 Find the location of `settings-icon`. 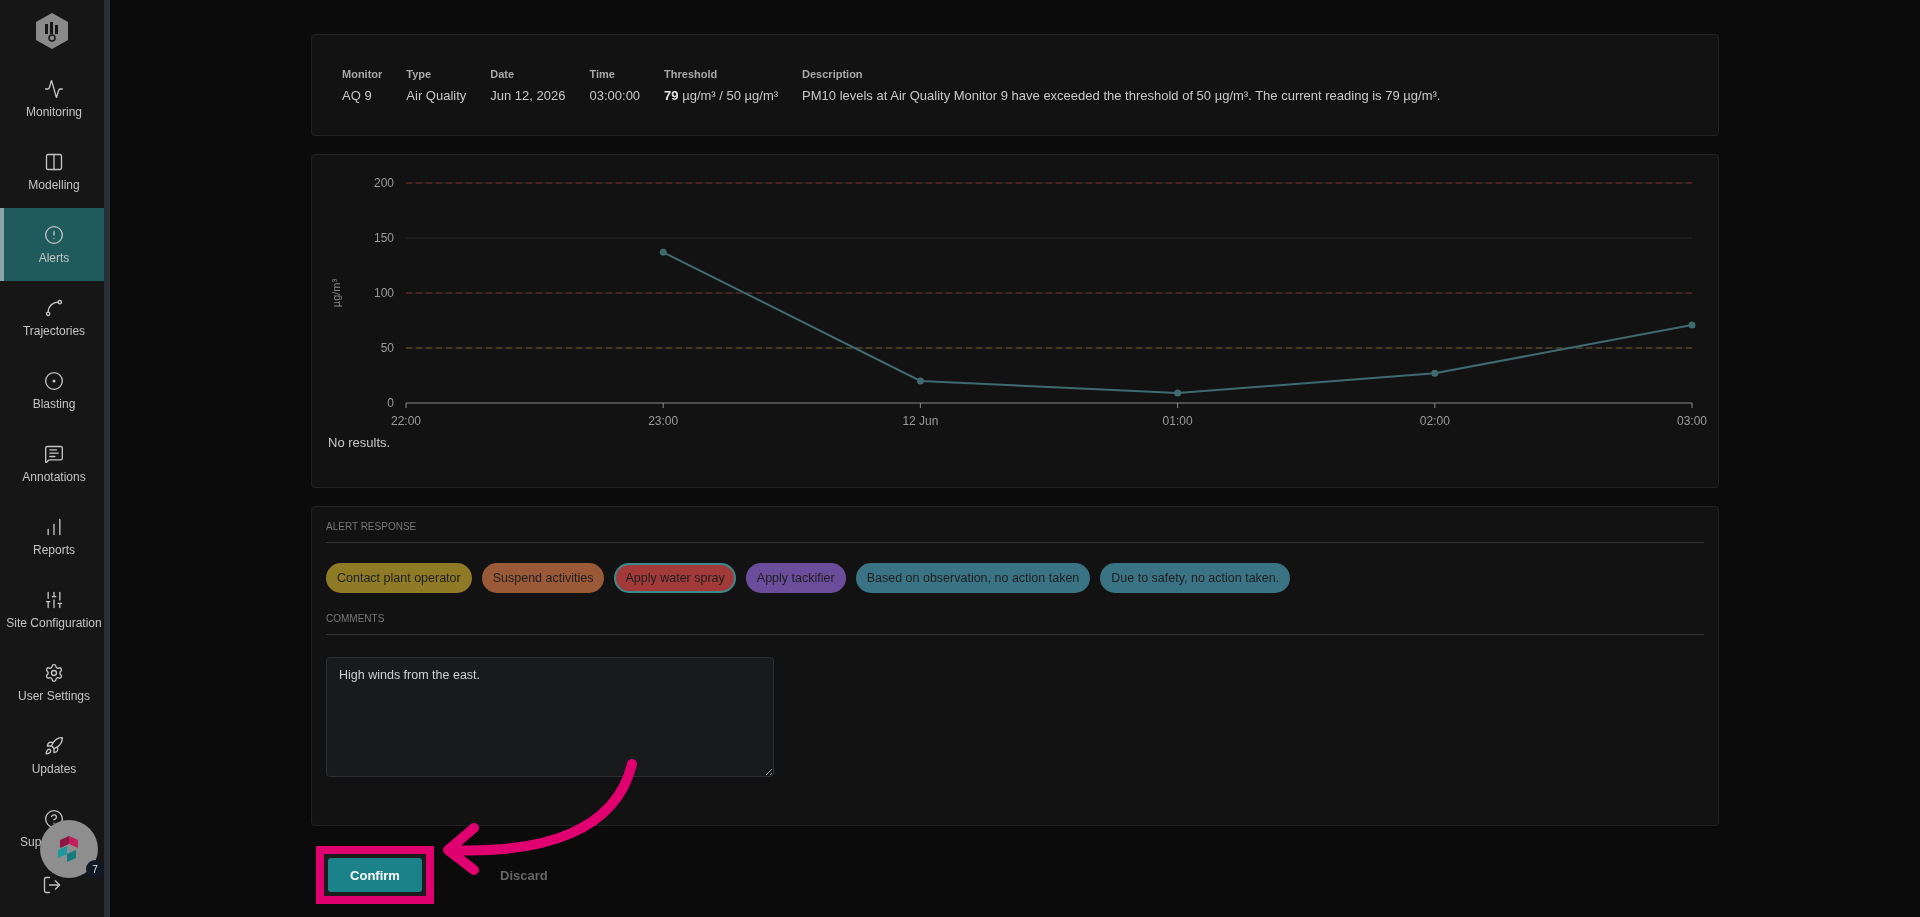

settings-icon is located at coordinates (54, 672).